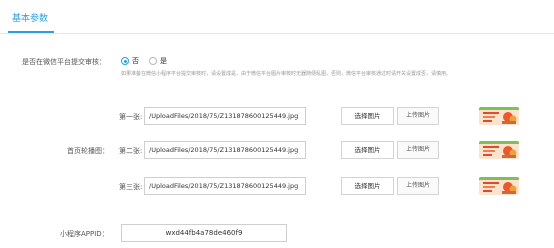 The width and height of the screenshot is (554, 248). I want to click on audit-label: 是否在微信平台提交审核：, so click(64, 62).